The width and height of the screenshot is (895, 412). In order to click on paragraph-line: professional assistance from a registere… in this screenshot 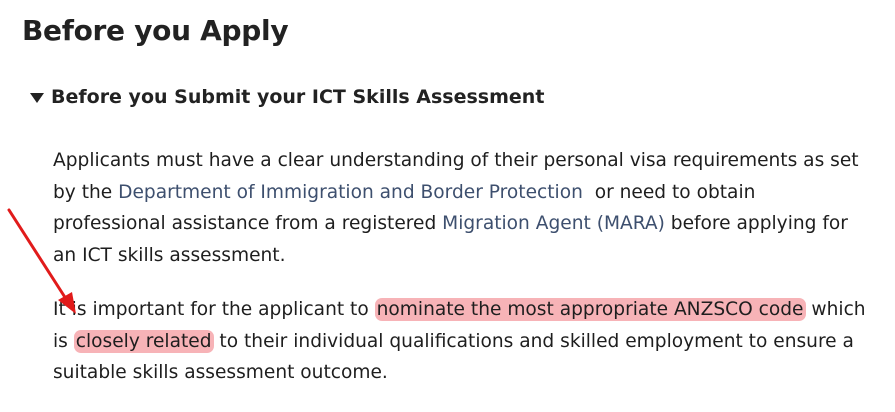, I will do `click(456, 224)`.